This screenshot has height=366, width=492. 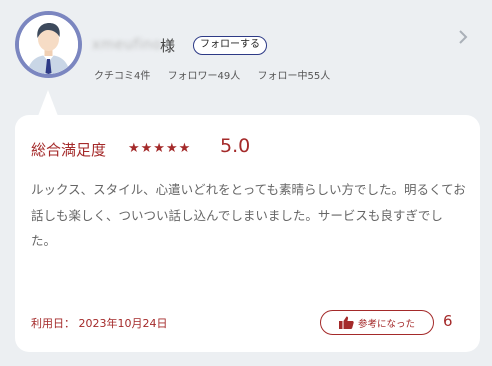 What do you see at coordinates (168, 46) in the screenshot?
I see `honorific: 様` at bounding box center [168, 46].